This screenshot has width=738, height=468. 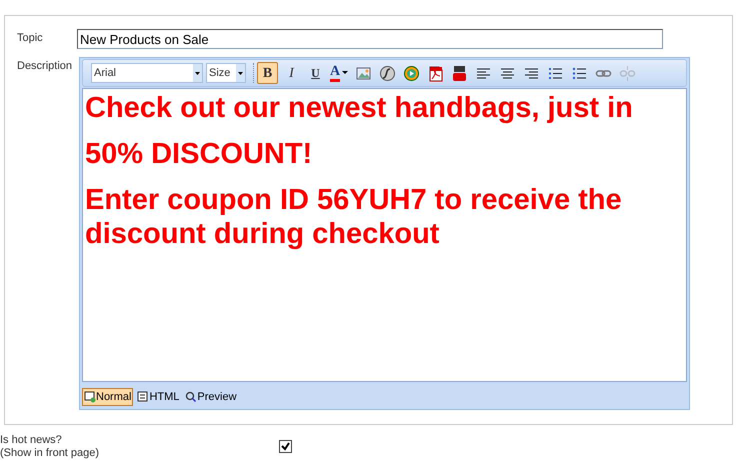 What do you see at coordinates (354, 217) in the screenshot?
I see `paragraph: Enter coupon ID 56YUH7 to receive the discount during checkout` at bounding box center [354, 217].